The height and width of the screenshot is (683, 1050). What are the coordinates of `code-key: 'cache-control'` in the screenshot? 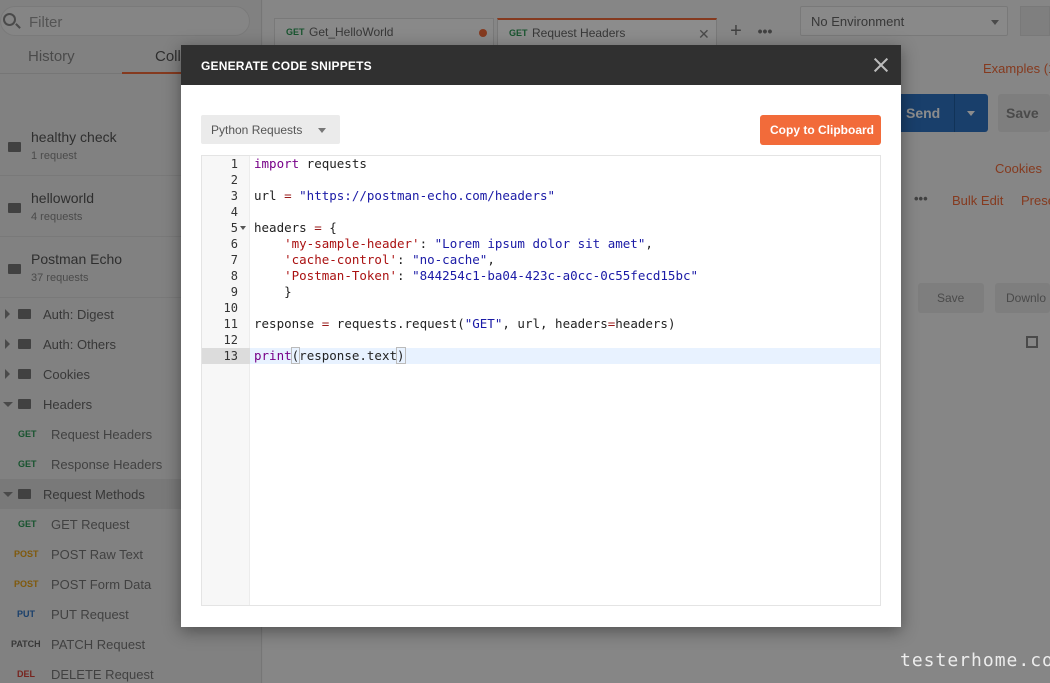 It's located at (340, 259).